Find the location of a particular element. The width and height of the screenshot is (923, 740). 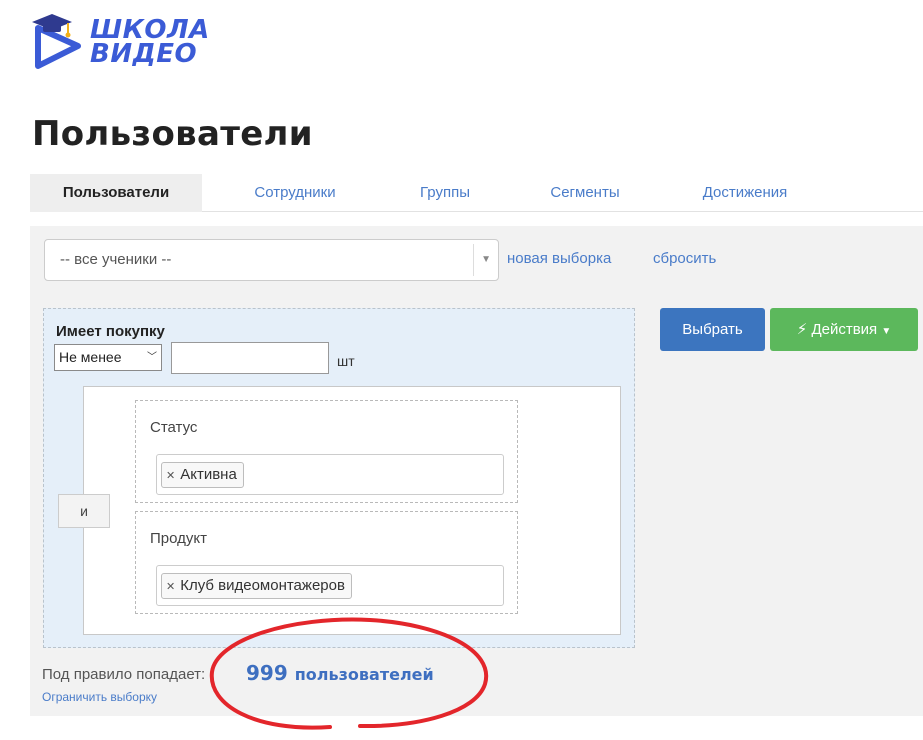

tag-chip: ✕ Активна is located at coordinates (202, 475).